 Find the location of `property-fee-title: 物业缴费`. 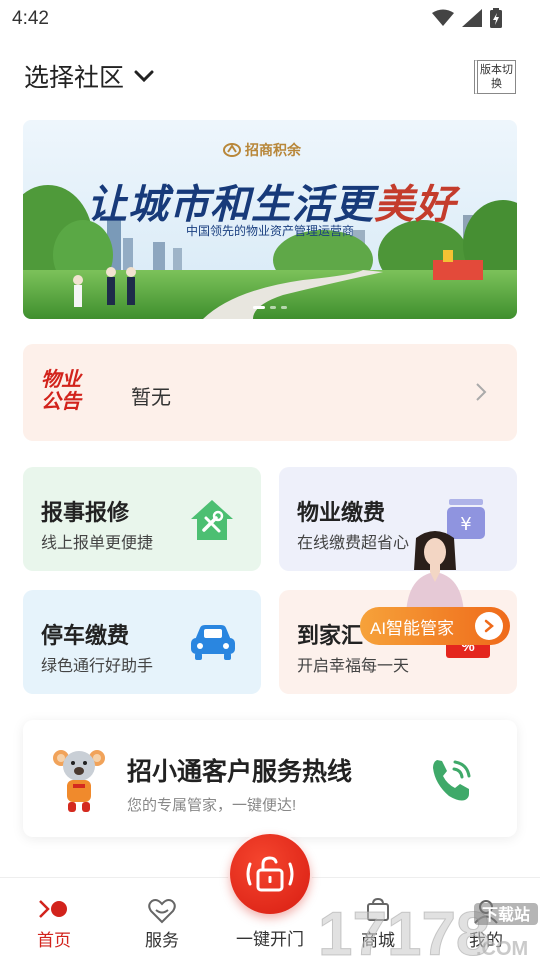

property-fee-title: 物业缴费 is located at coordinates (341, 512).